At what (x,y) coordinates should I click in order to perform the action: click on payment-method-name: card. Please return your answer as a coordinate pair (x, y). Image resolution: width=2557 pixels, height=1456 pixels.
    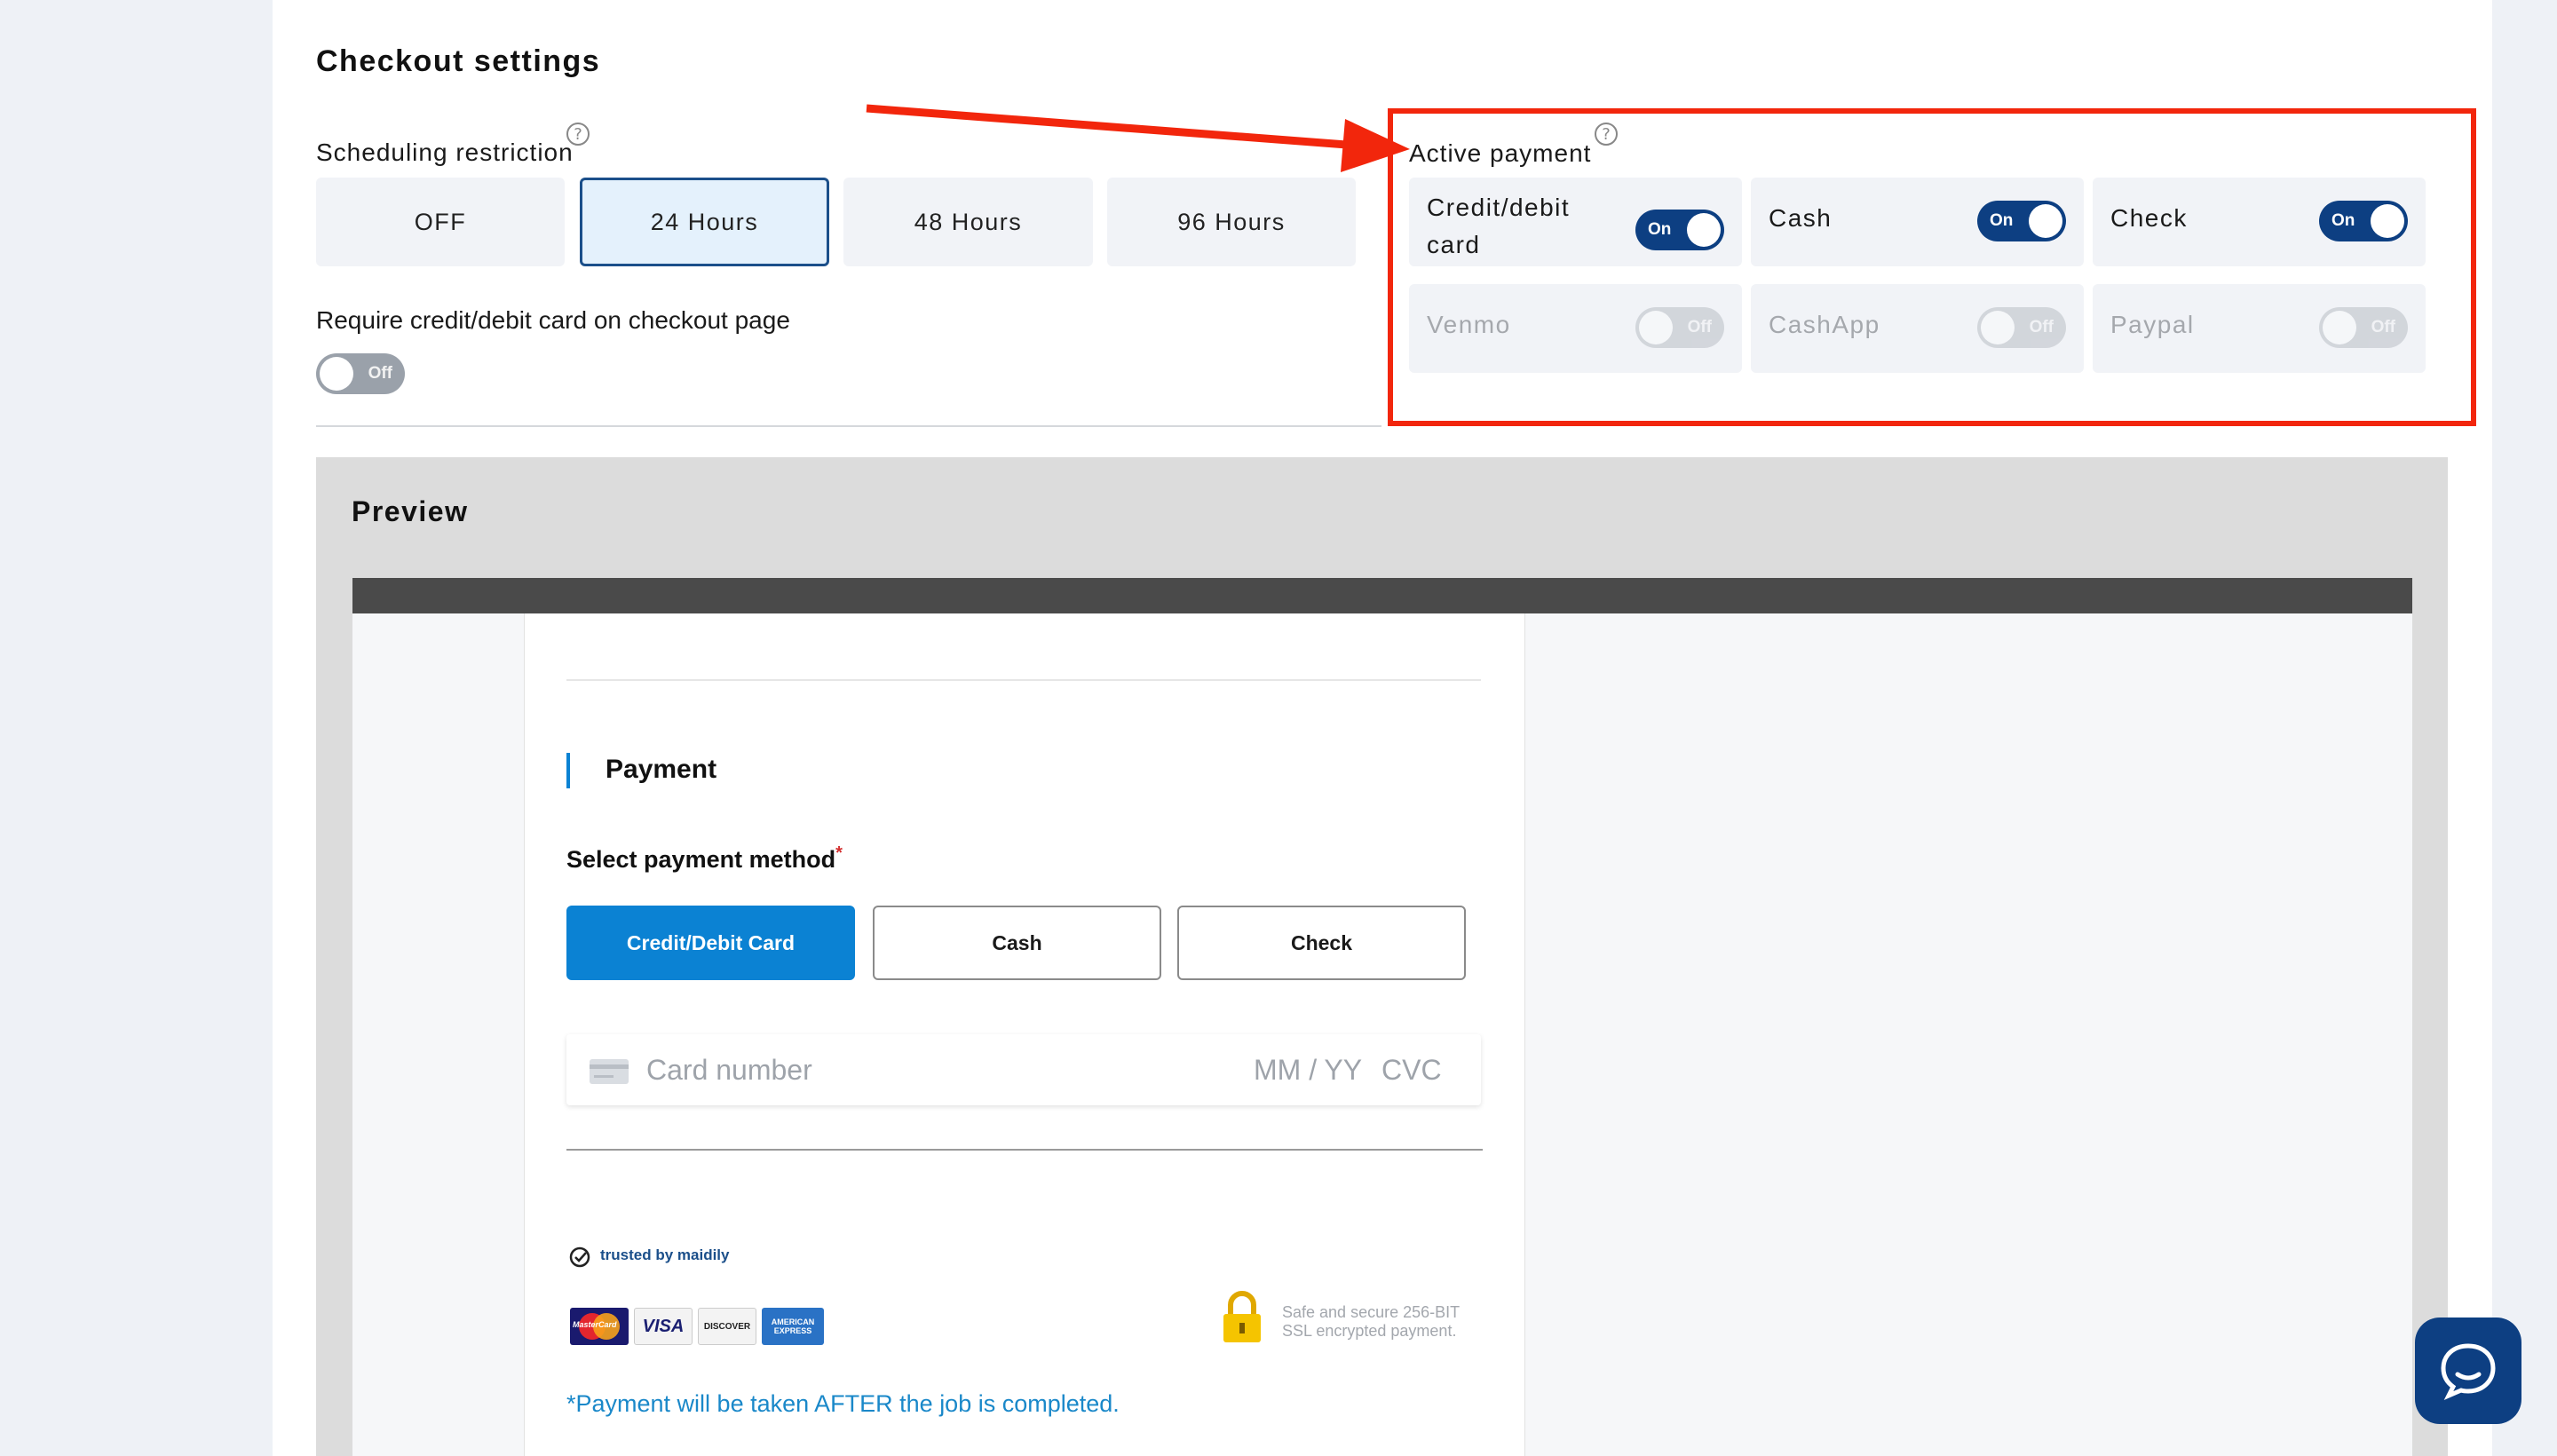
    Looking at the image, I should click on (1454, 244).